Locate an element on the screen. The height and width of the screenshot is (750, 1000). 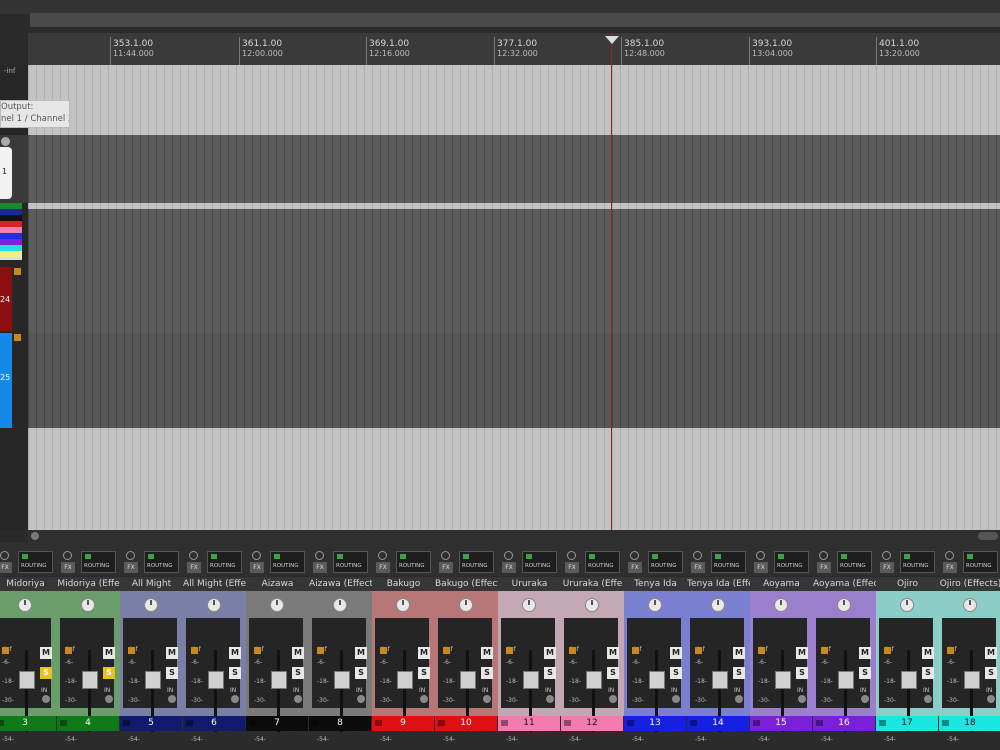
track-name: Aizawa (Effect is located at coordinates (340, 584).